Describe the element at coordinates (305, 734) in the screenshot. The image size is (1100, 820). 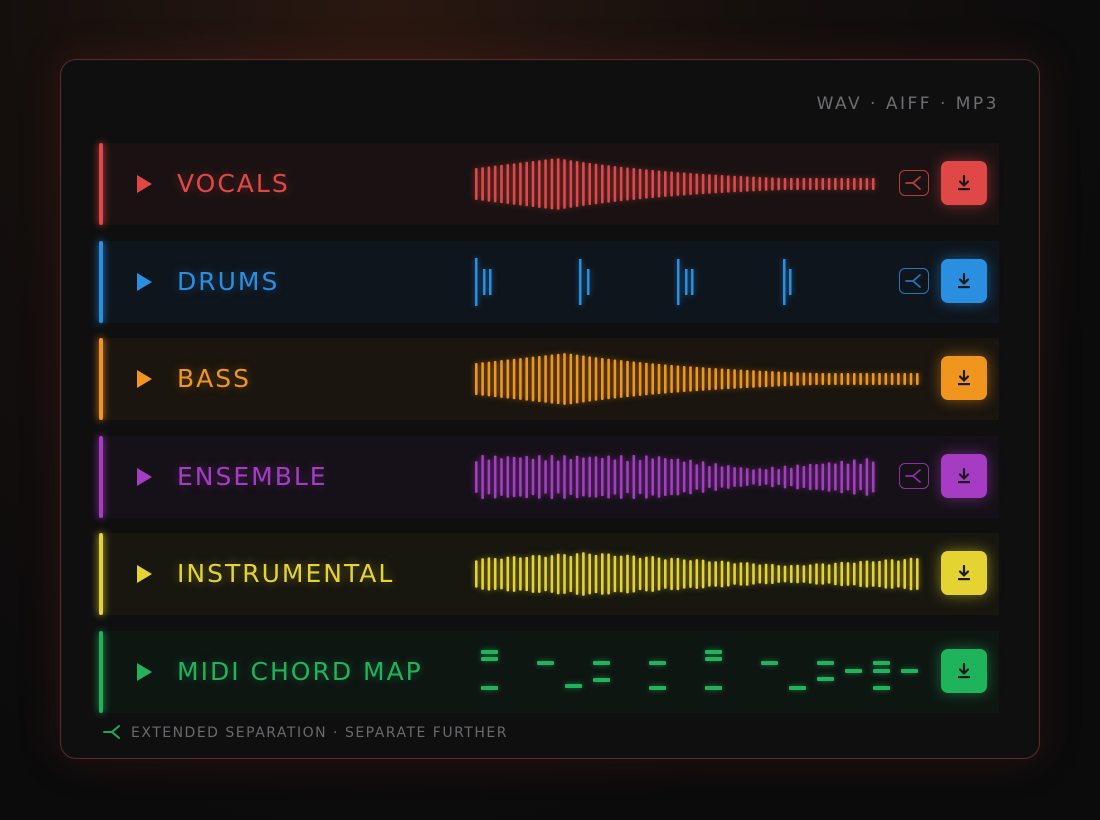
I see `extended-separation-link: EXTENDED SEPARATION · SEPARATE FURTHER` at that location.